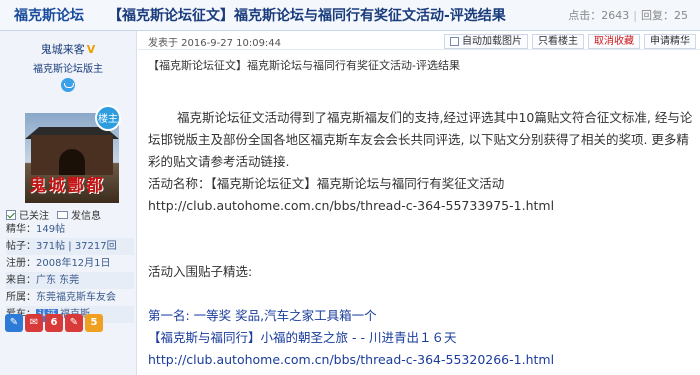 The height and width of the screenshot is (375, 700). What do you see at coordinates (73, 263) in the screenshot?
I see `info-value: 2008年12月1日` at bounding box center [73, 263].